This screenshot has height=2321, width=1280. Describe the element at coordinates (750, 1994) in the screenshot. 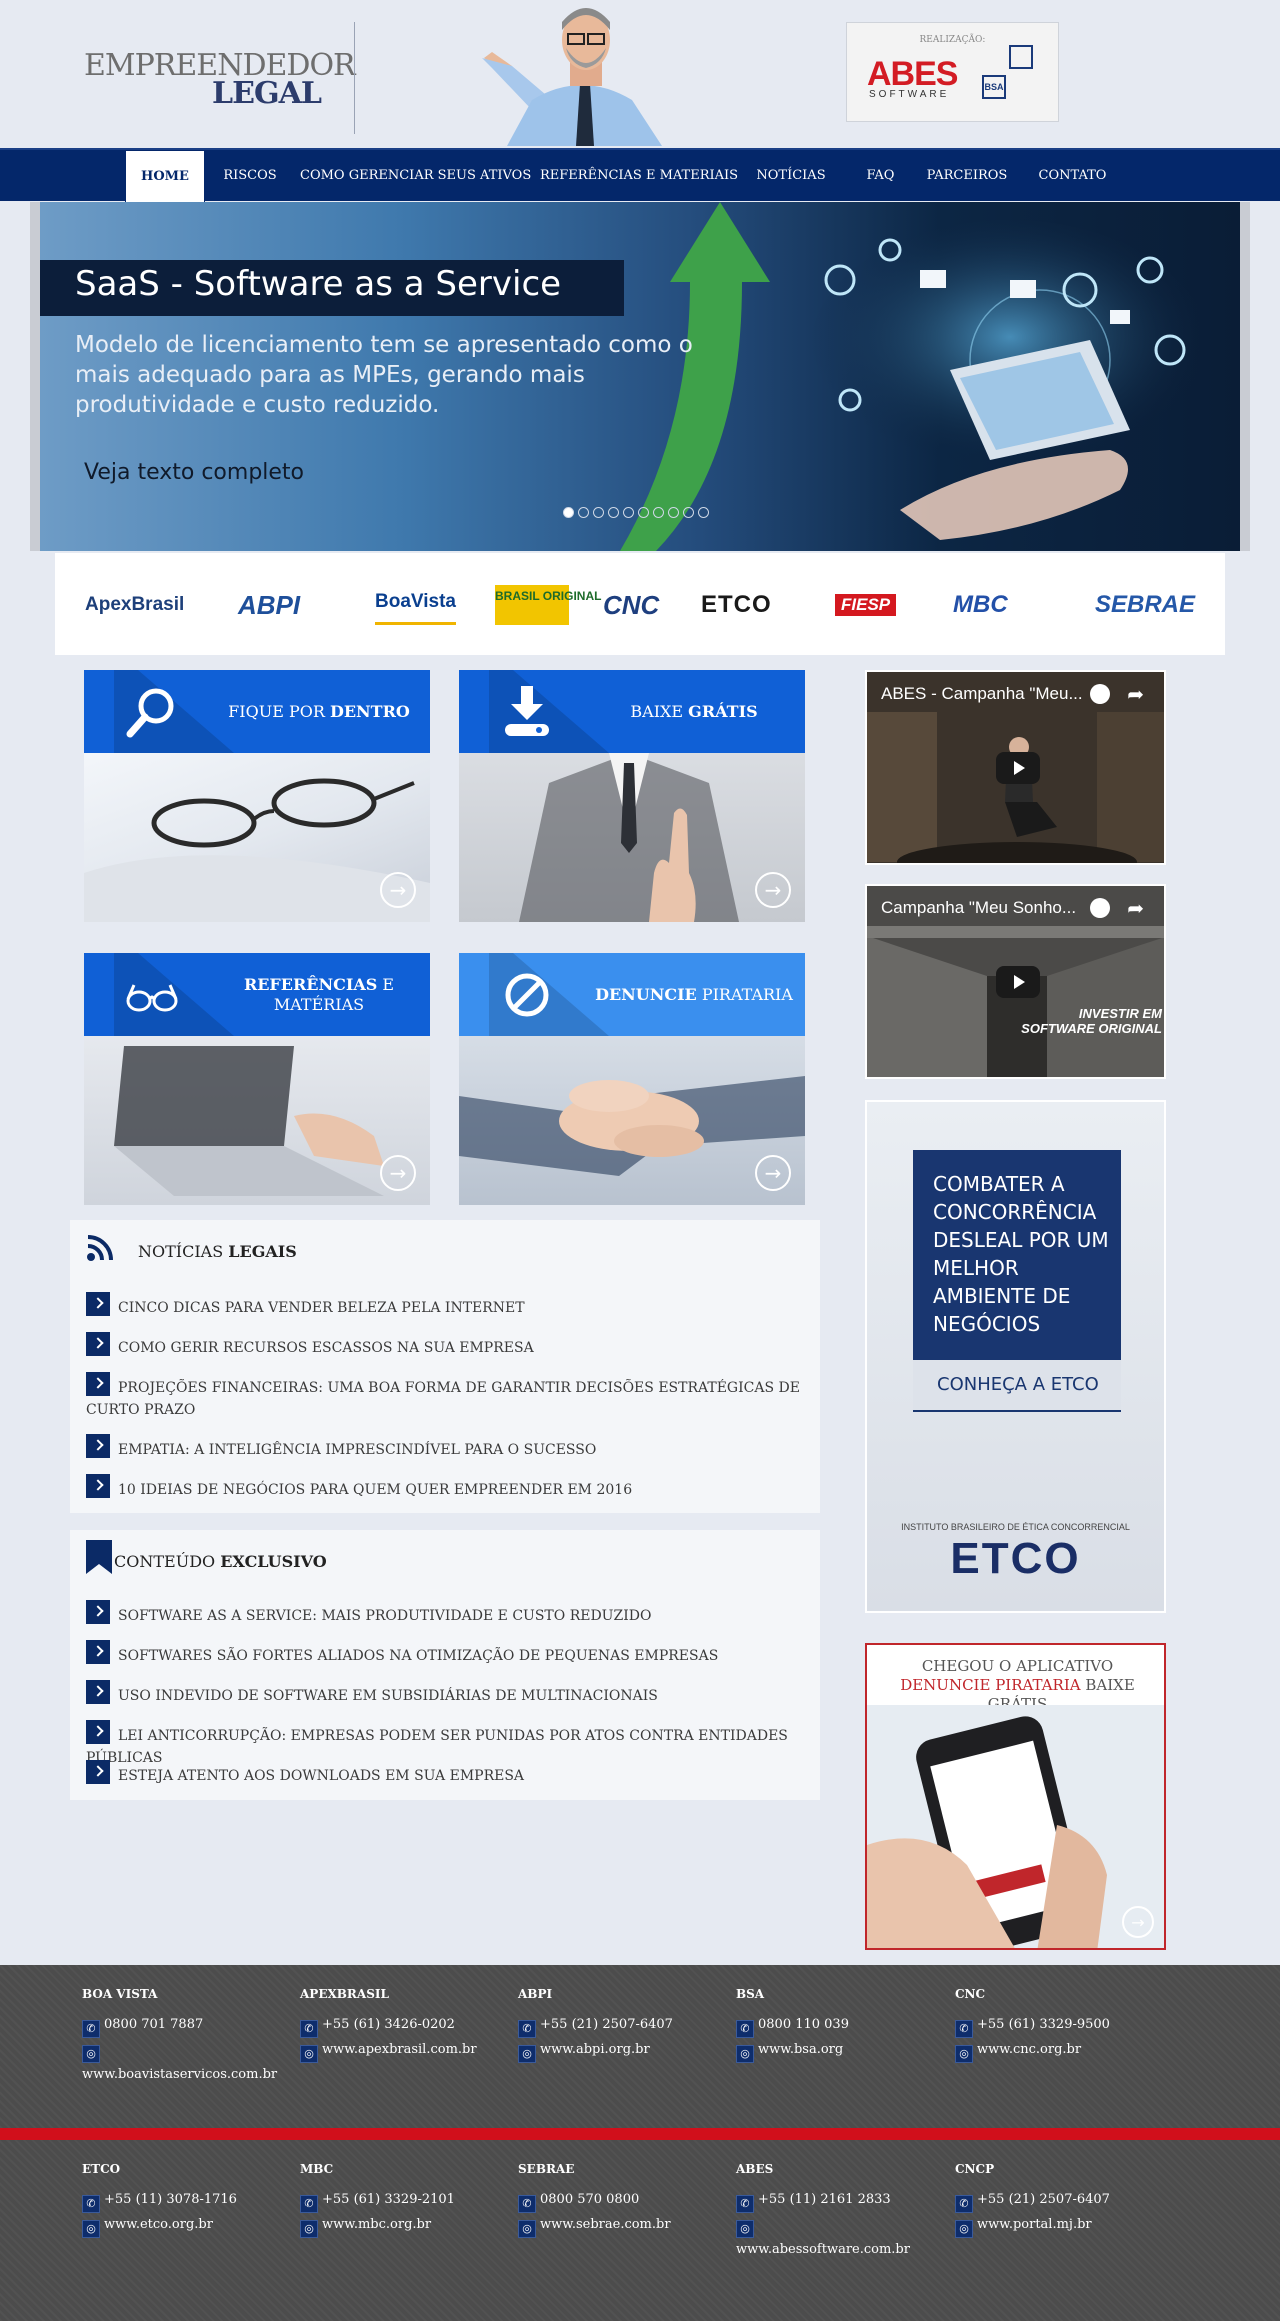

I see `footer-org-name: BSA` at that location.